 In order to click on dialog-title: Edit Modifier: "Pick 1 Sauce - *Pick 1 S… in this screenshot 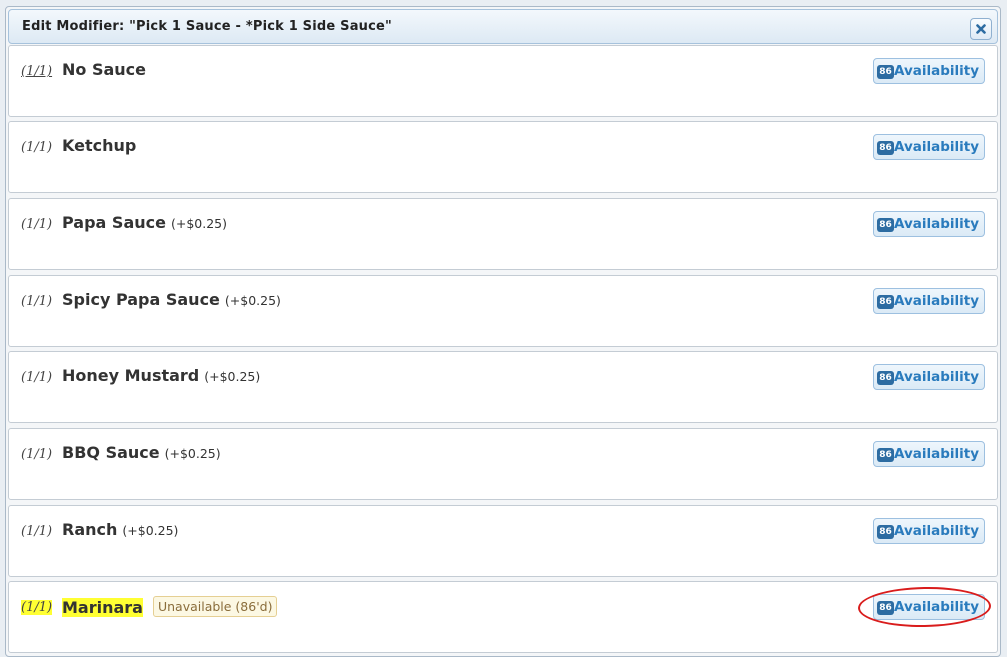, I will do `click(207, 26)`.